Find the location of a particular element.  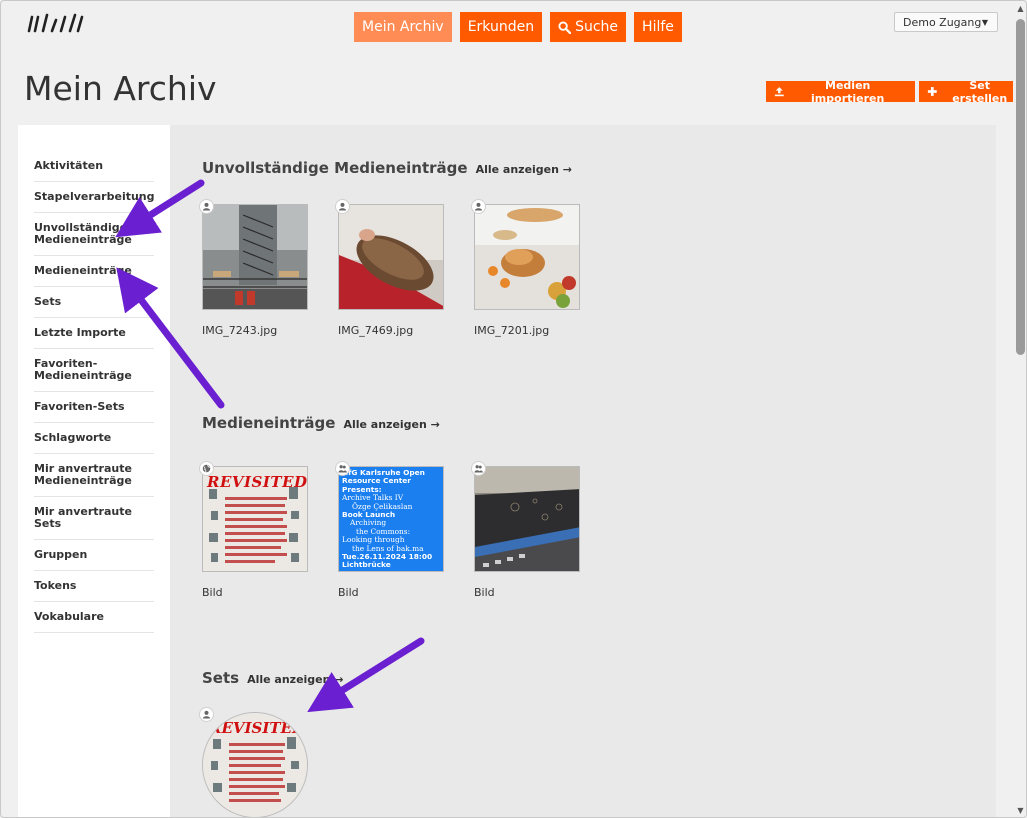

set-tile: REVISITED is located at coordinates (253, 762).